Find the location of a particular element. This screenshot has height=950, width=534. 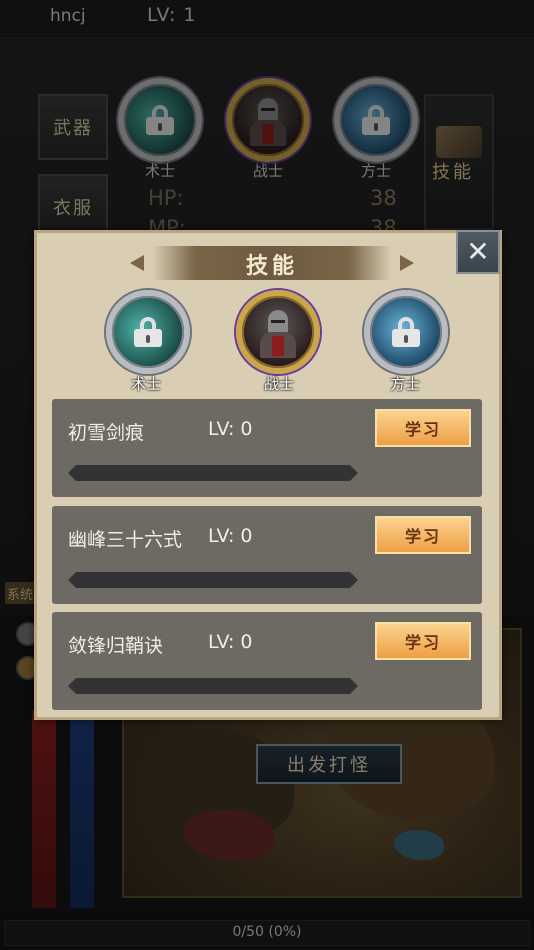

dialog-avatar-warrior-label: 战士 is located at coordinates (278, 384).